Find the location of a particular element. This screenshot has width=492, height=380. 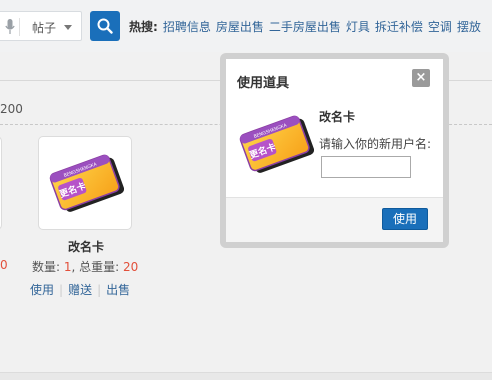

hot-link: 灯具 is located at coordinates (358, 27).